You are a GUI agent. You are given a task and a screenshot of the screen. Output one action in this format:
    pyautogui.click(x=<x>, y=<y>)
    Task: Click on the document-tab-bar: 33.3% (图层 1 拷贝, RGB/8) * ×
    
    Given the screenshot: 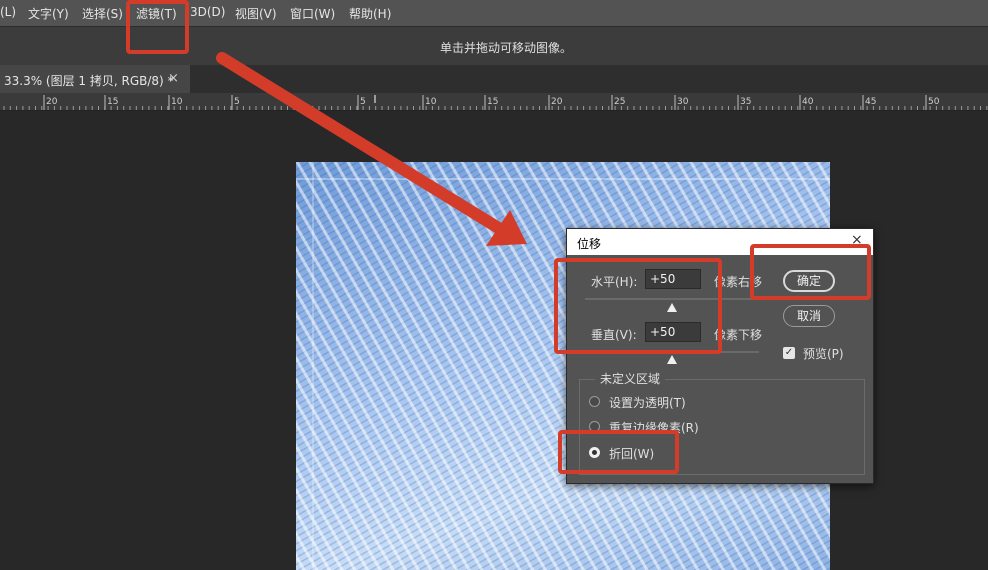 What is the action you would take?
    pyautogui.click(x=494, y=79)
    